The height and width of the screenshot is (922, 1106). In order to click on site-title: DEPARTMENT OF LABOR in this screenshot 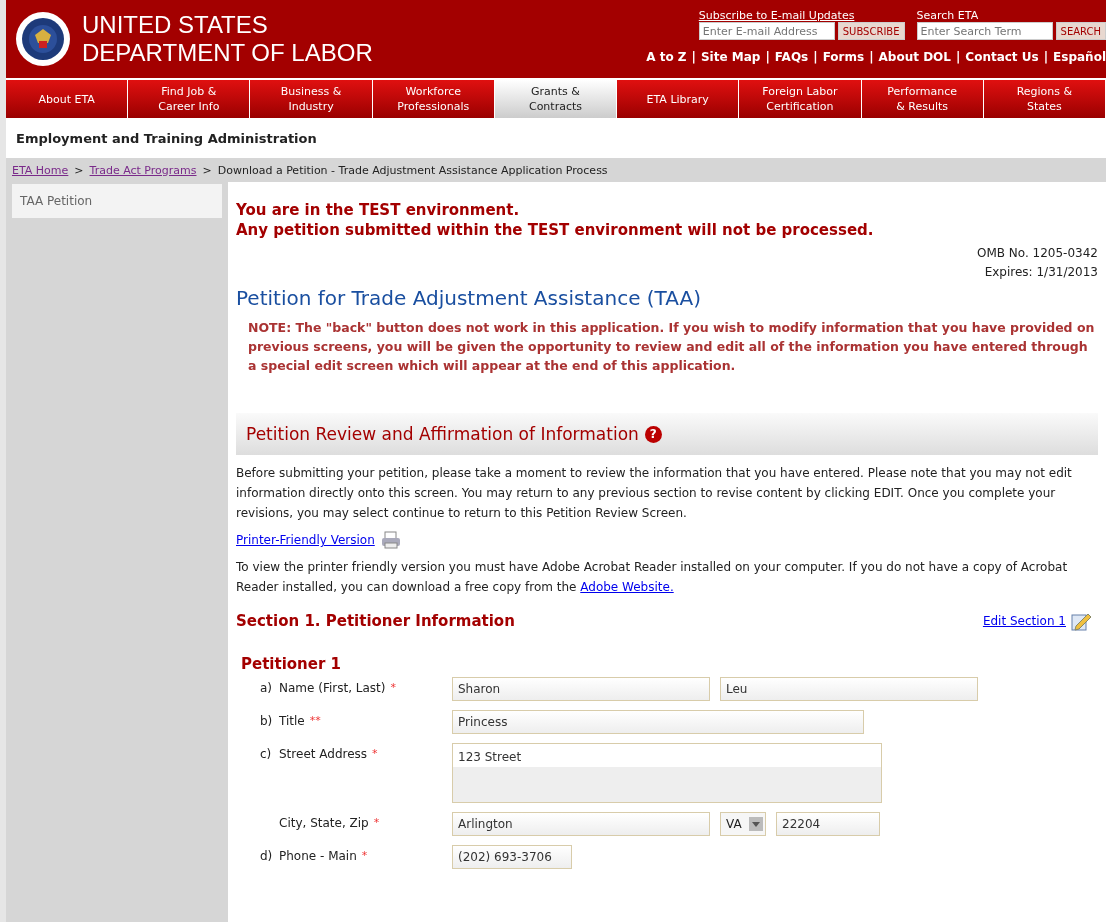, I will do `click(228, 53)`.